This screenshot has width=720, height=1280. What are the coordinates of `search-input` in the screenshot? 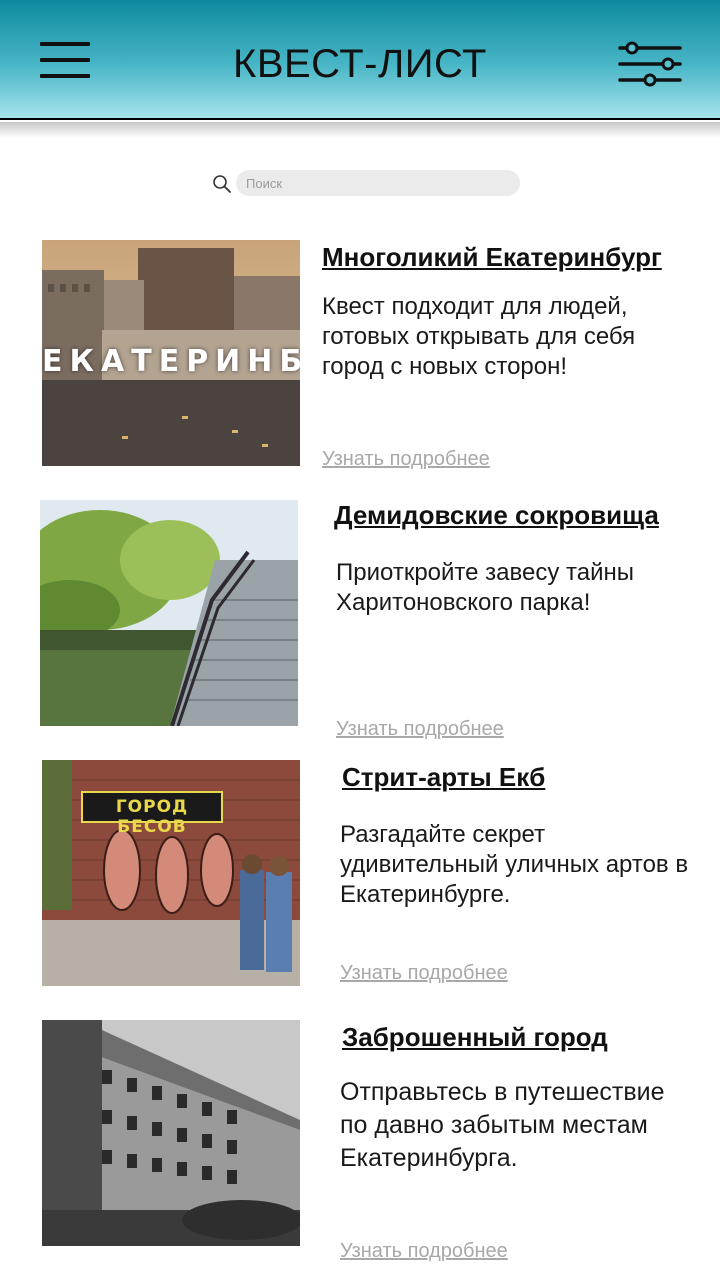 It's located at (378, 183).